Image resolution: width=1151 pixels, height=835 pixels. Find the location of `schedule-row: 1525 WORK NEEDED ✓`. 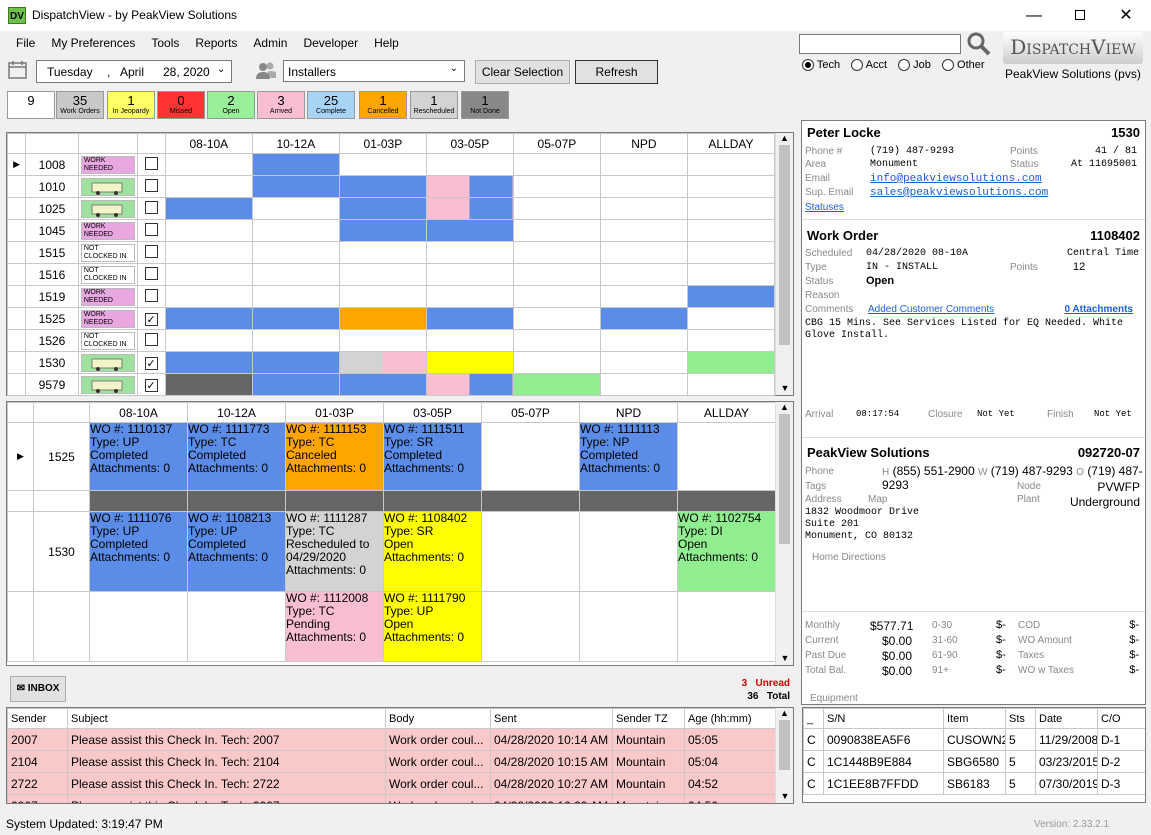

schedule-row: 1525 WORK NEEDED ✓ is located at coordinates (391, 318).